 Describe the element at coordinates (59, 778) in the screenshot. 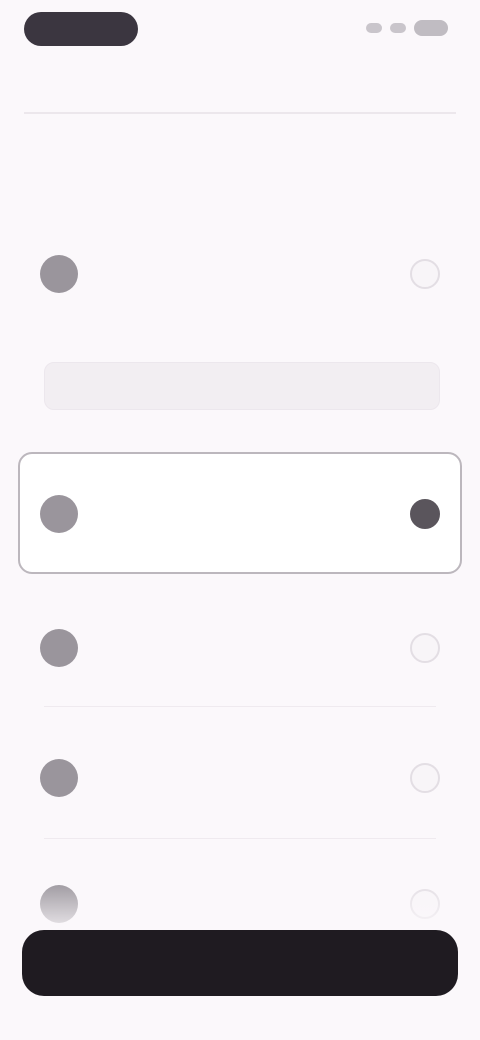

I see `option-4-icon` at that location.